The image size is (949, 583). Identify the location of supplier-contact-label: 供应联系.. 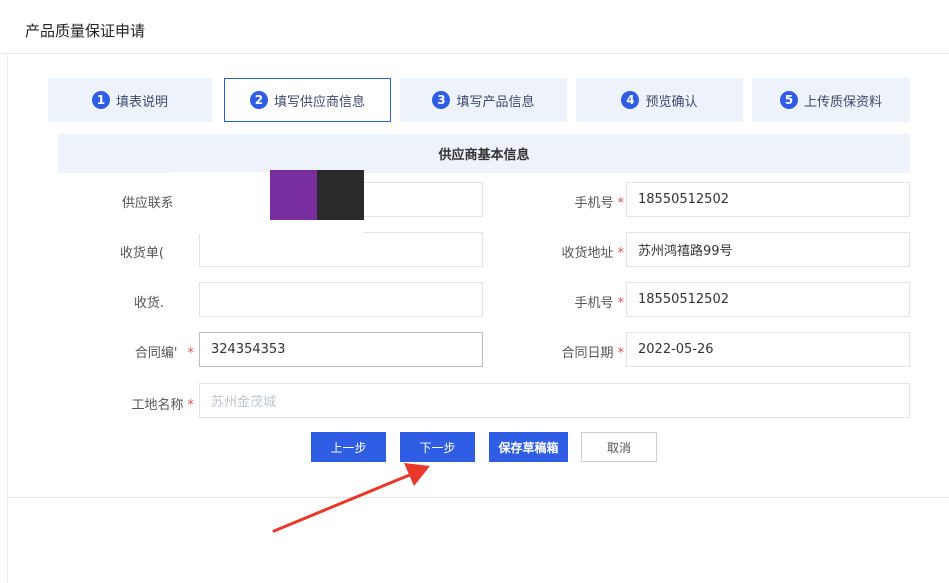
(149, 203).